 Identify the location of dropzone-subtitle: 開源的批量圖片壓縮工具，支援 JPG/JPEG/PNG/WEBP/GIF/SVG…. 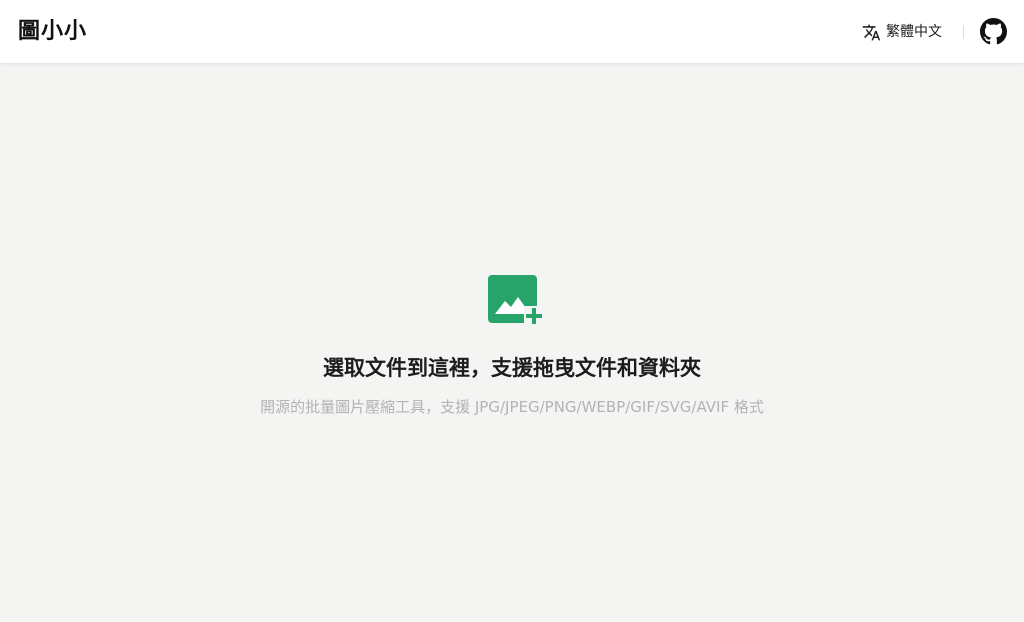
(512, 407).